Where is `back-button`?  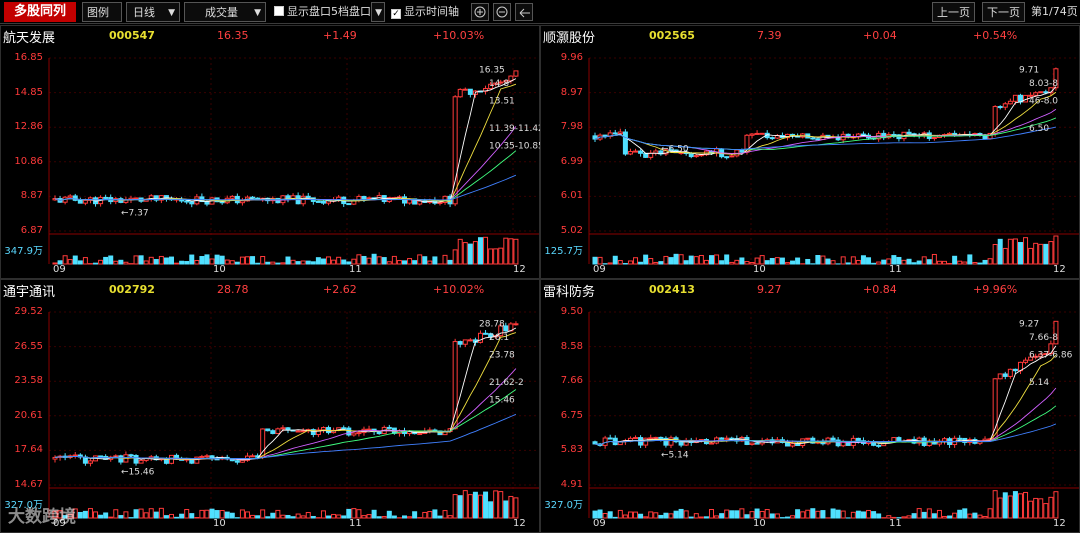 back-button is located at coordinates (524, 12).